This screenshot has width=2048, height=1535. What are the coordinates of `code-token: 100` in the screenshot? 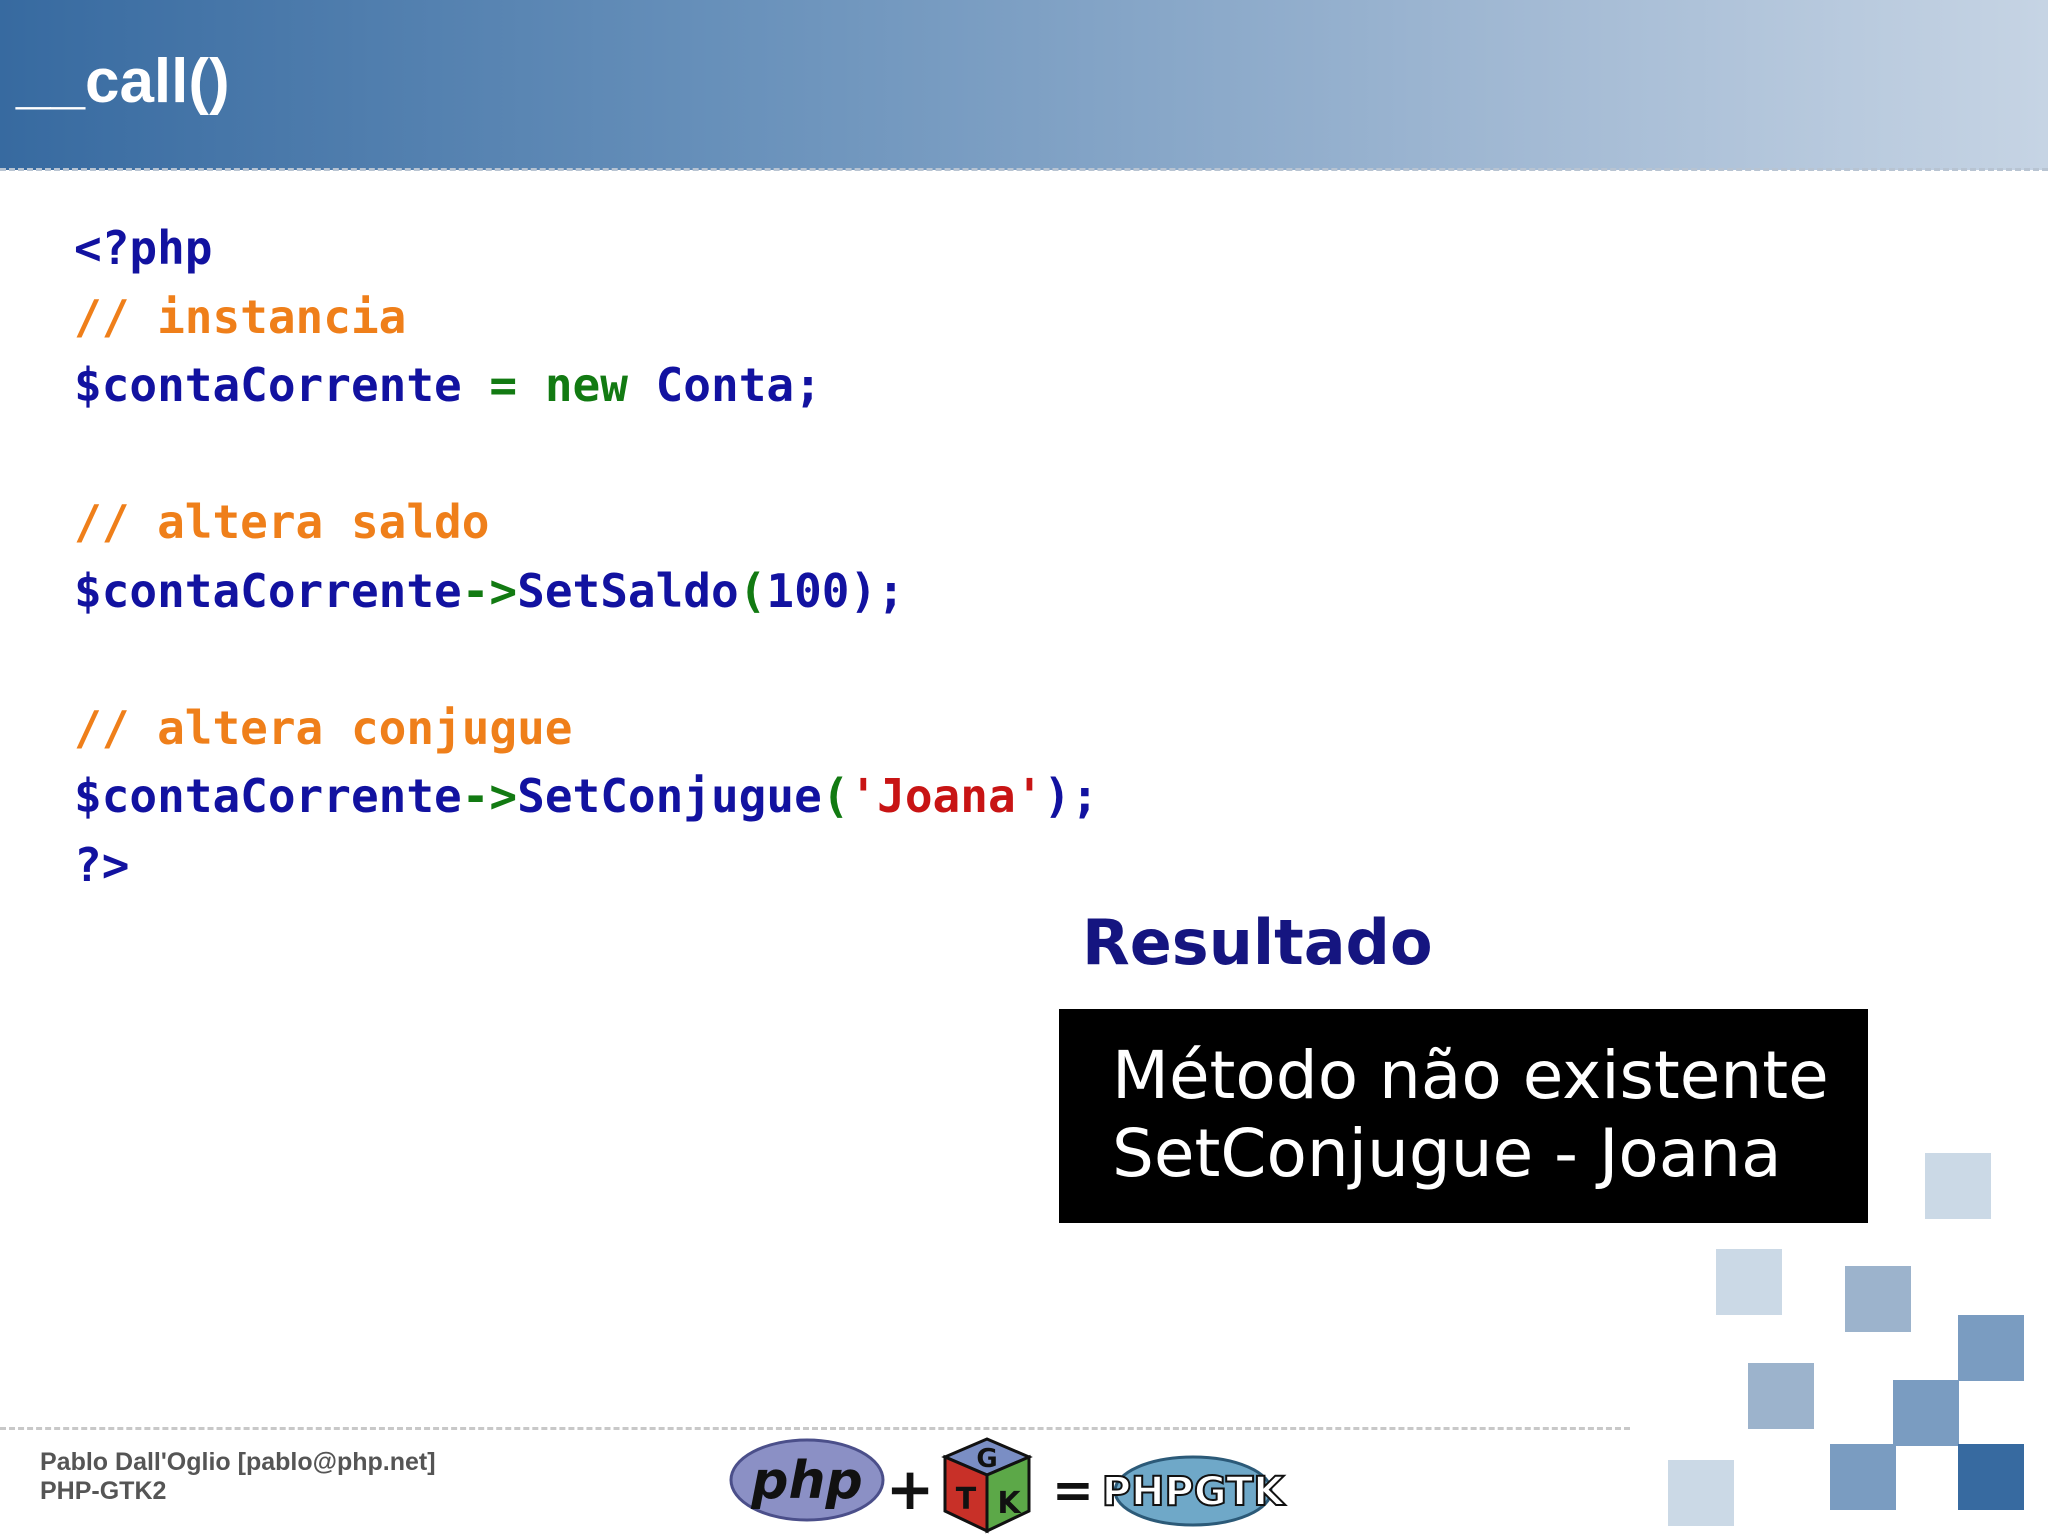 It's located at (808, 590).